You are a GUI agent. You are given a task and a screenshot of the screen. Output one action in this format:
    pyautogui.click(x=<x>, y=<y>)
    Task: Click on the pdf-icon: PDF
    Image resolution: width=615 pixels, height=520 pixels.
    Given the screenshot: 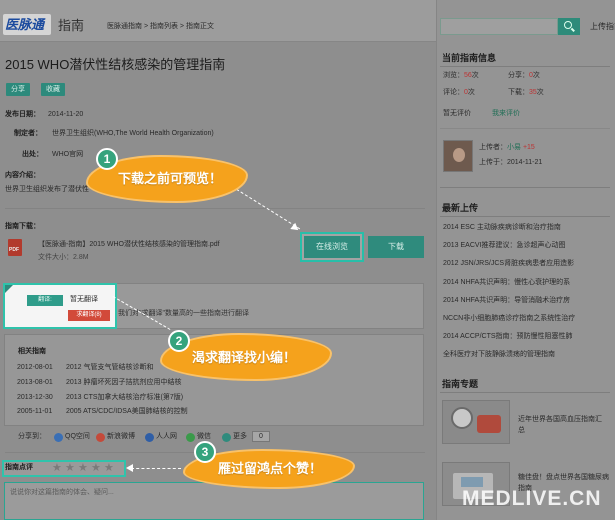 What is the action you would take?
    pyautogui.click(x=15, y=247)
    